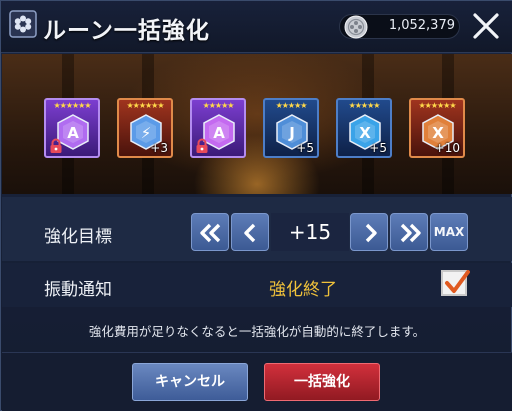 The height and width of the screenshot is (411, 512). What do you see at coordinates (146, 133) in the screenshot?
I see `rune-glyph: ⚡` at bounding box center [146, 133].